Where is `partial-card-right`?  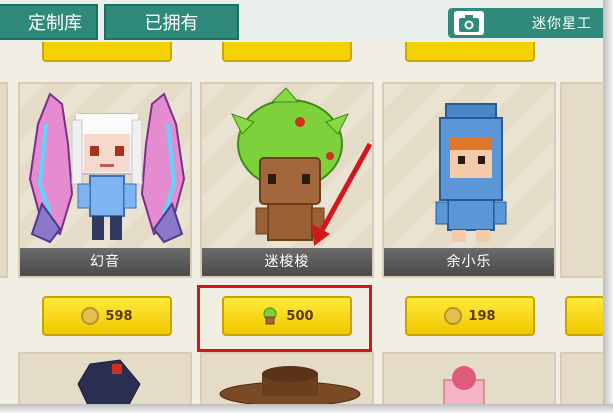
partial-card-right is located at coordinates (581, 180).